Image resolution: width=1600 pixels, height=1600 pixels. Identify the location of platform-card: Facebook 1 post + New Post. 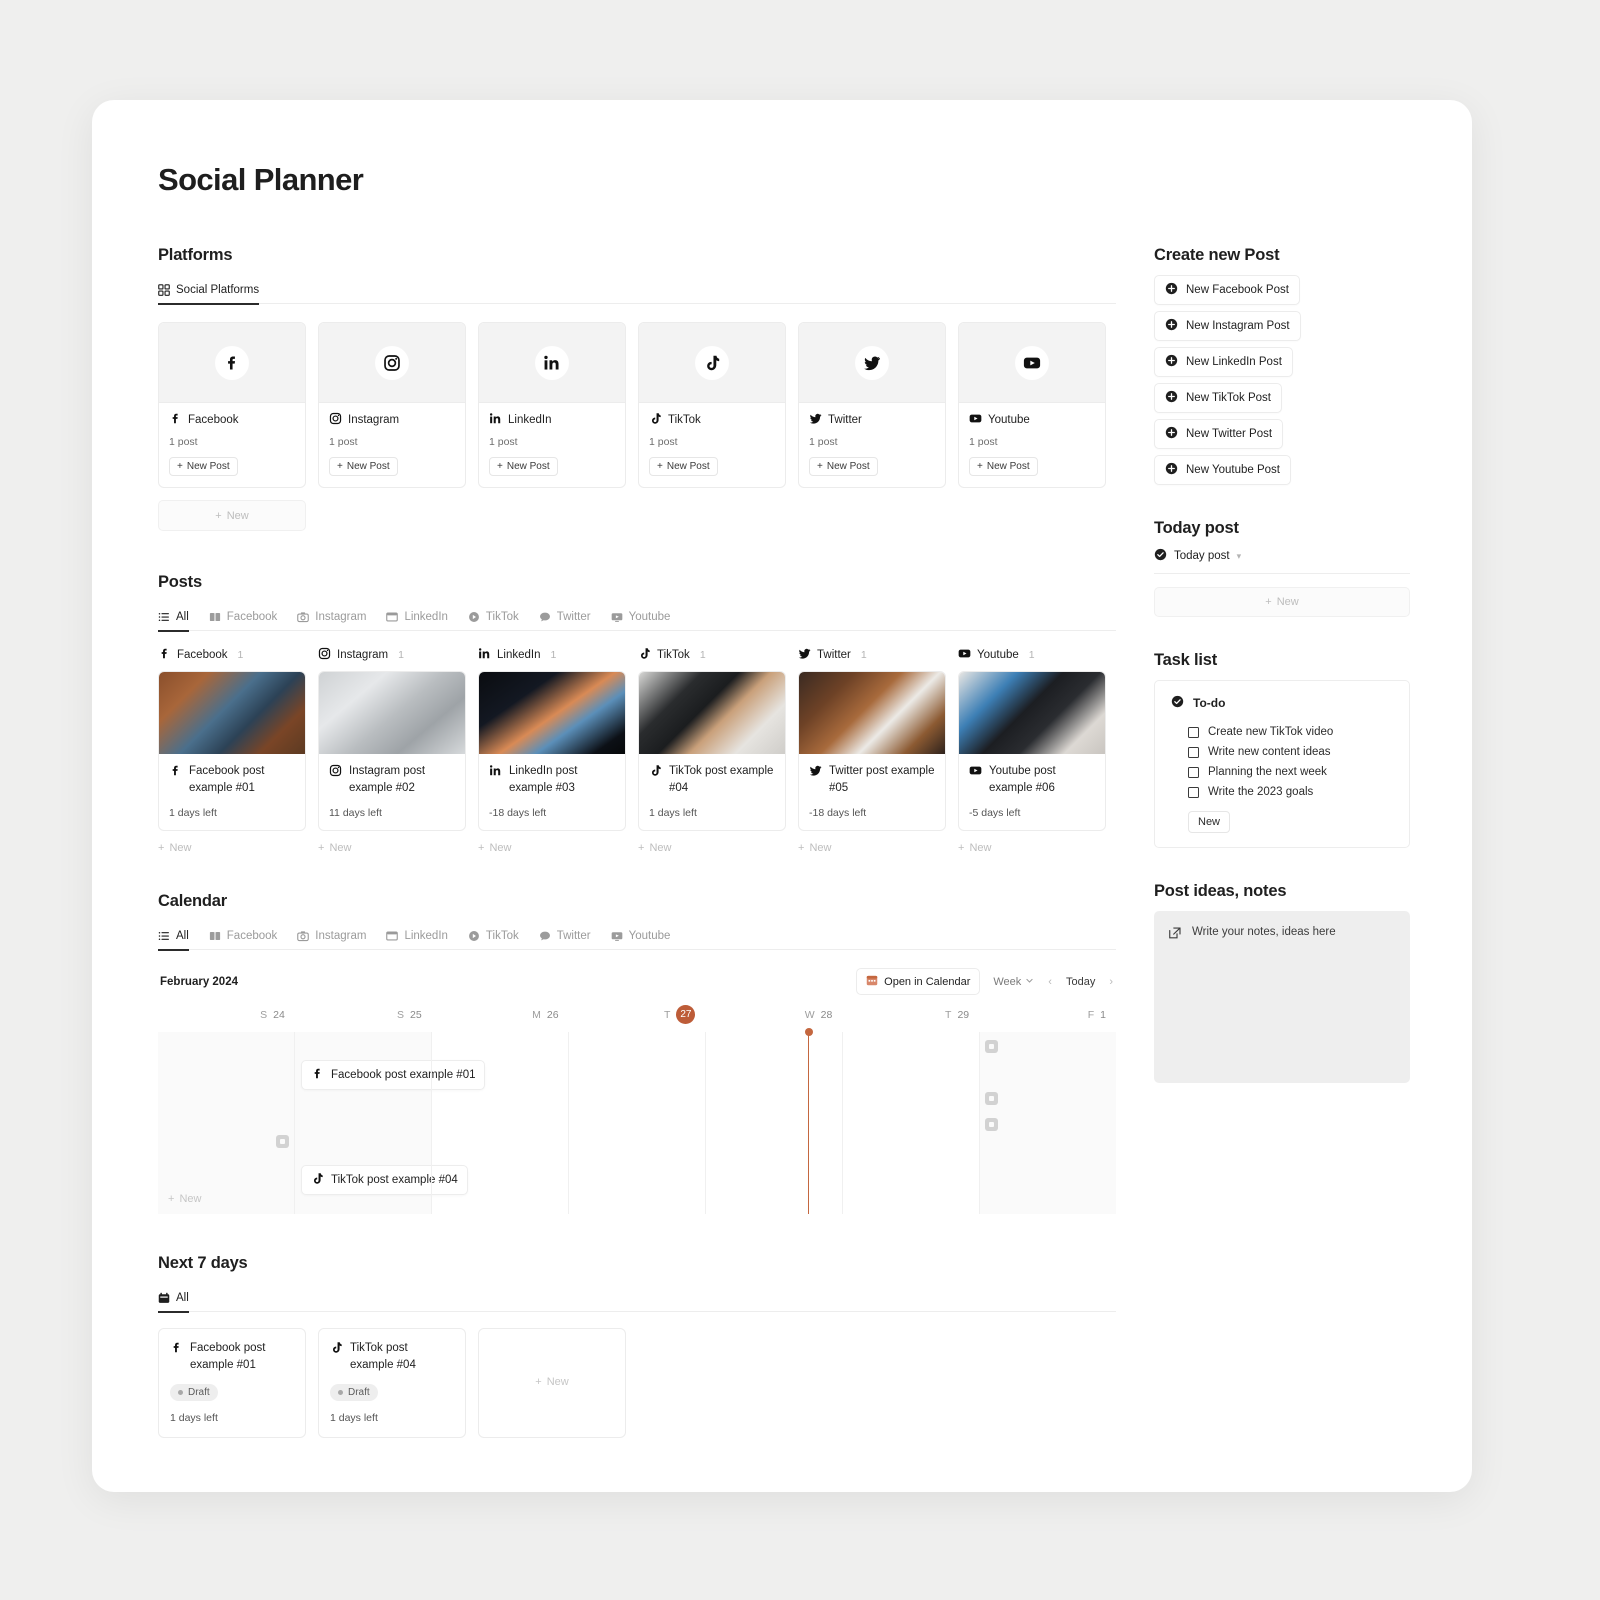
(232, 405).